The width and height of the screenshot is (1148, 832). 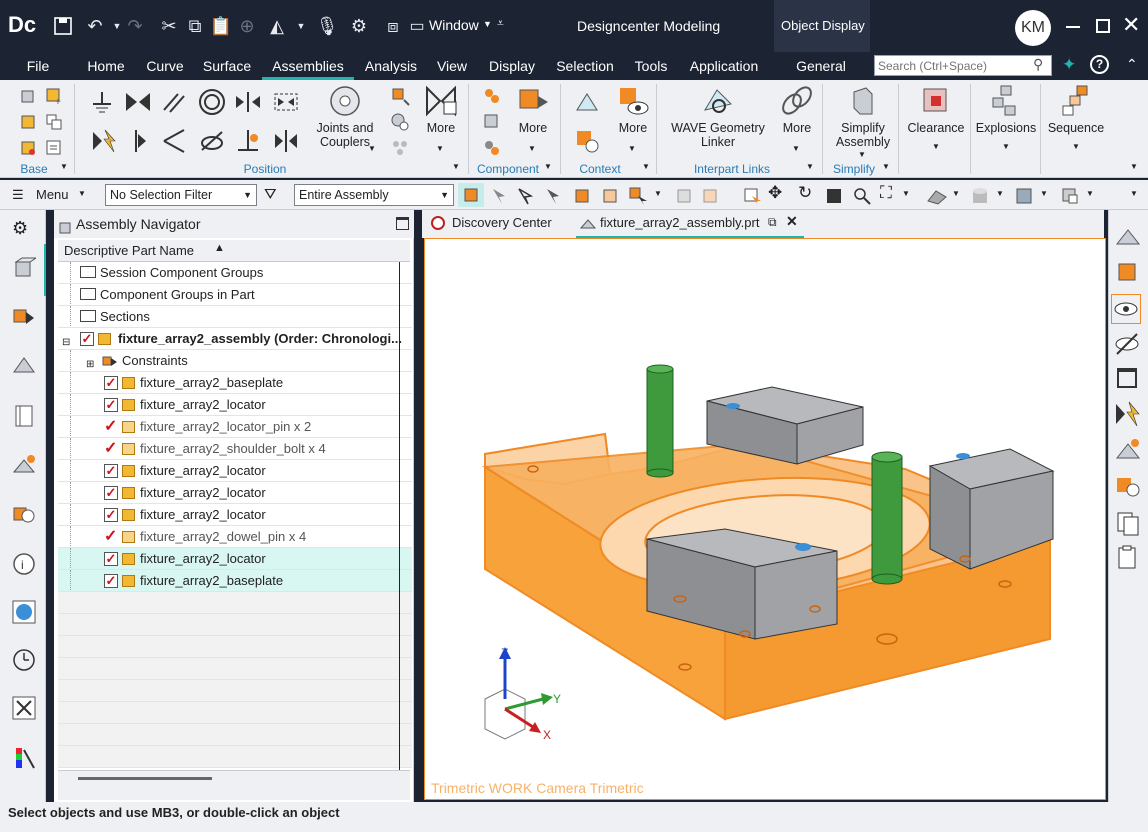 I want to click on reuse-library-icon, so click(x=24, y=416).